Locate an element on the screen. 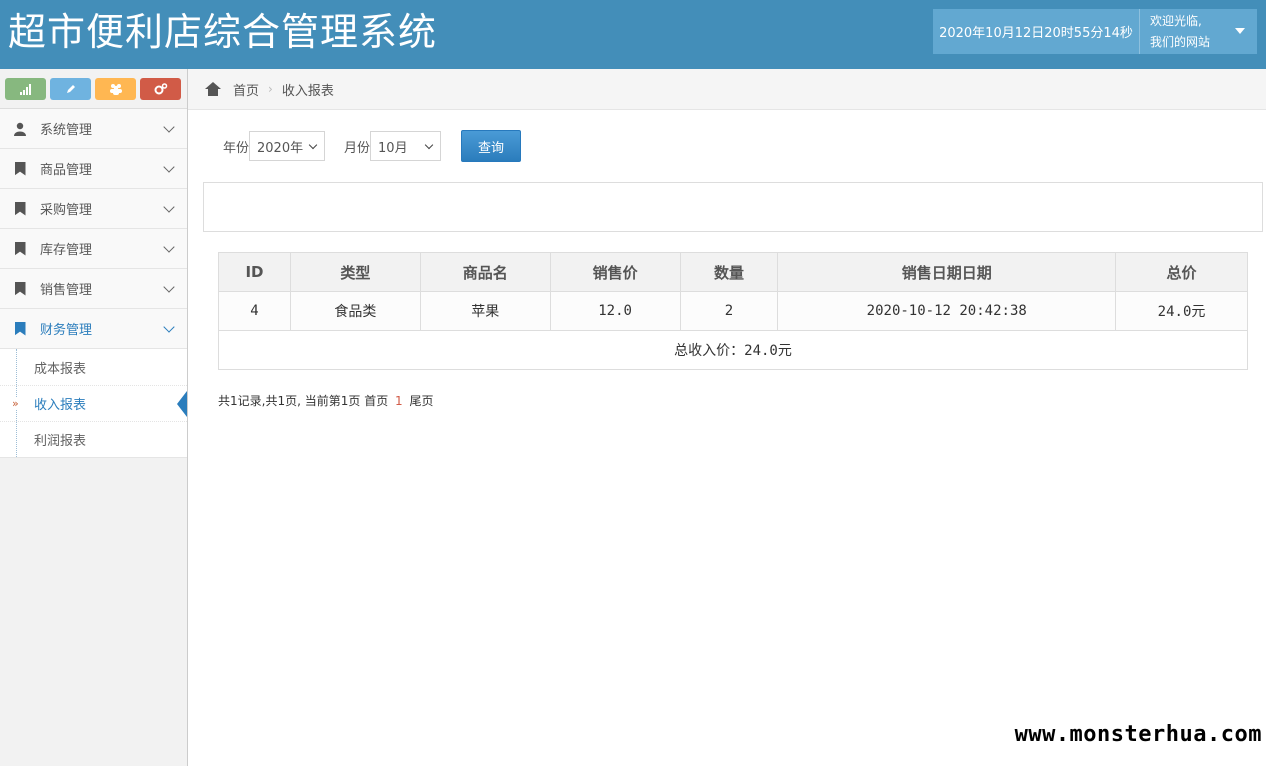 The image size is (1266, 766). cogs-icon is located at coordinates (160, 88).